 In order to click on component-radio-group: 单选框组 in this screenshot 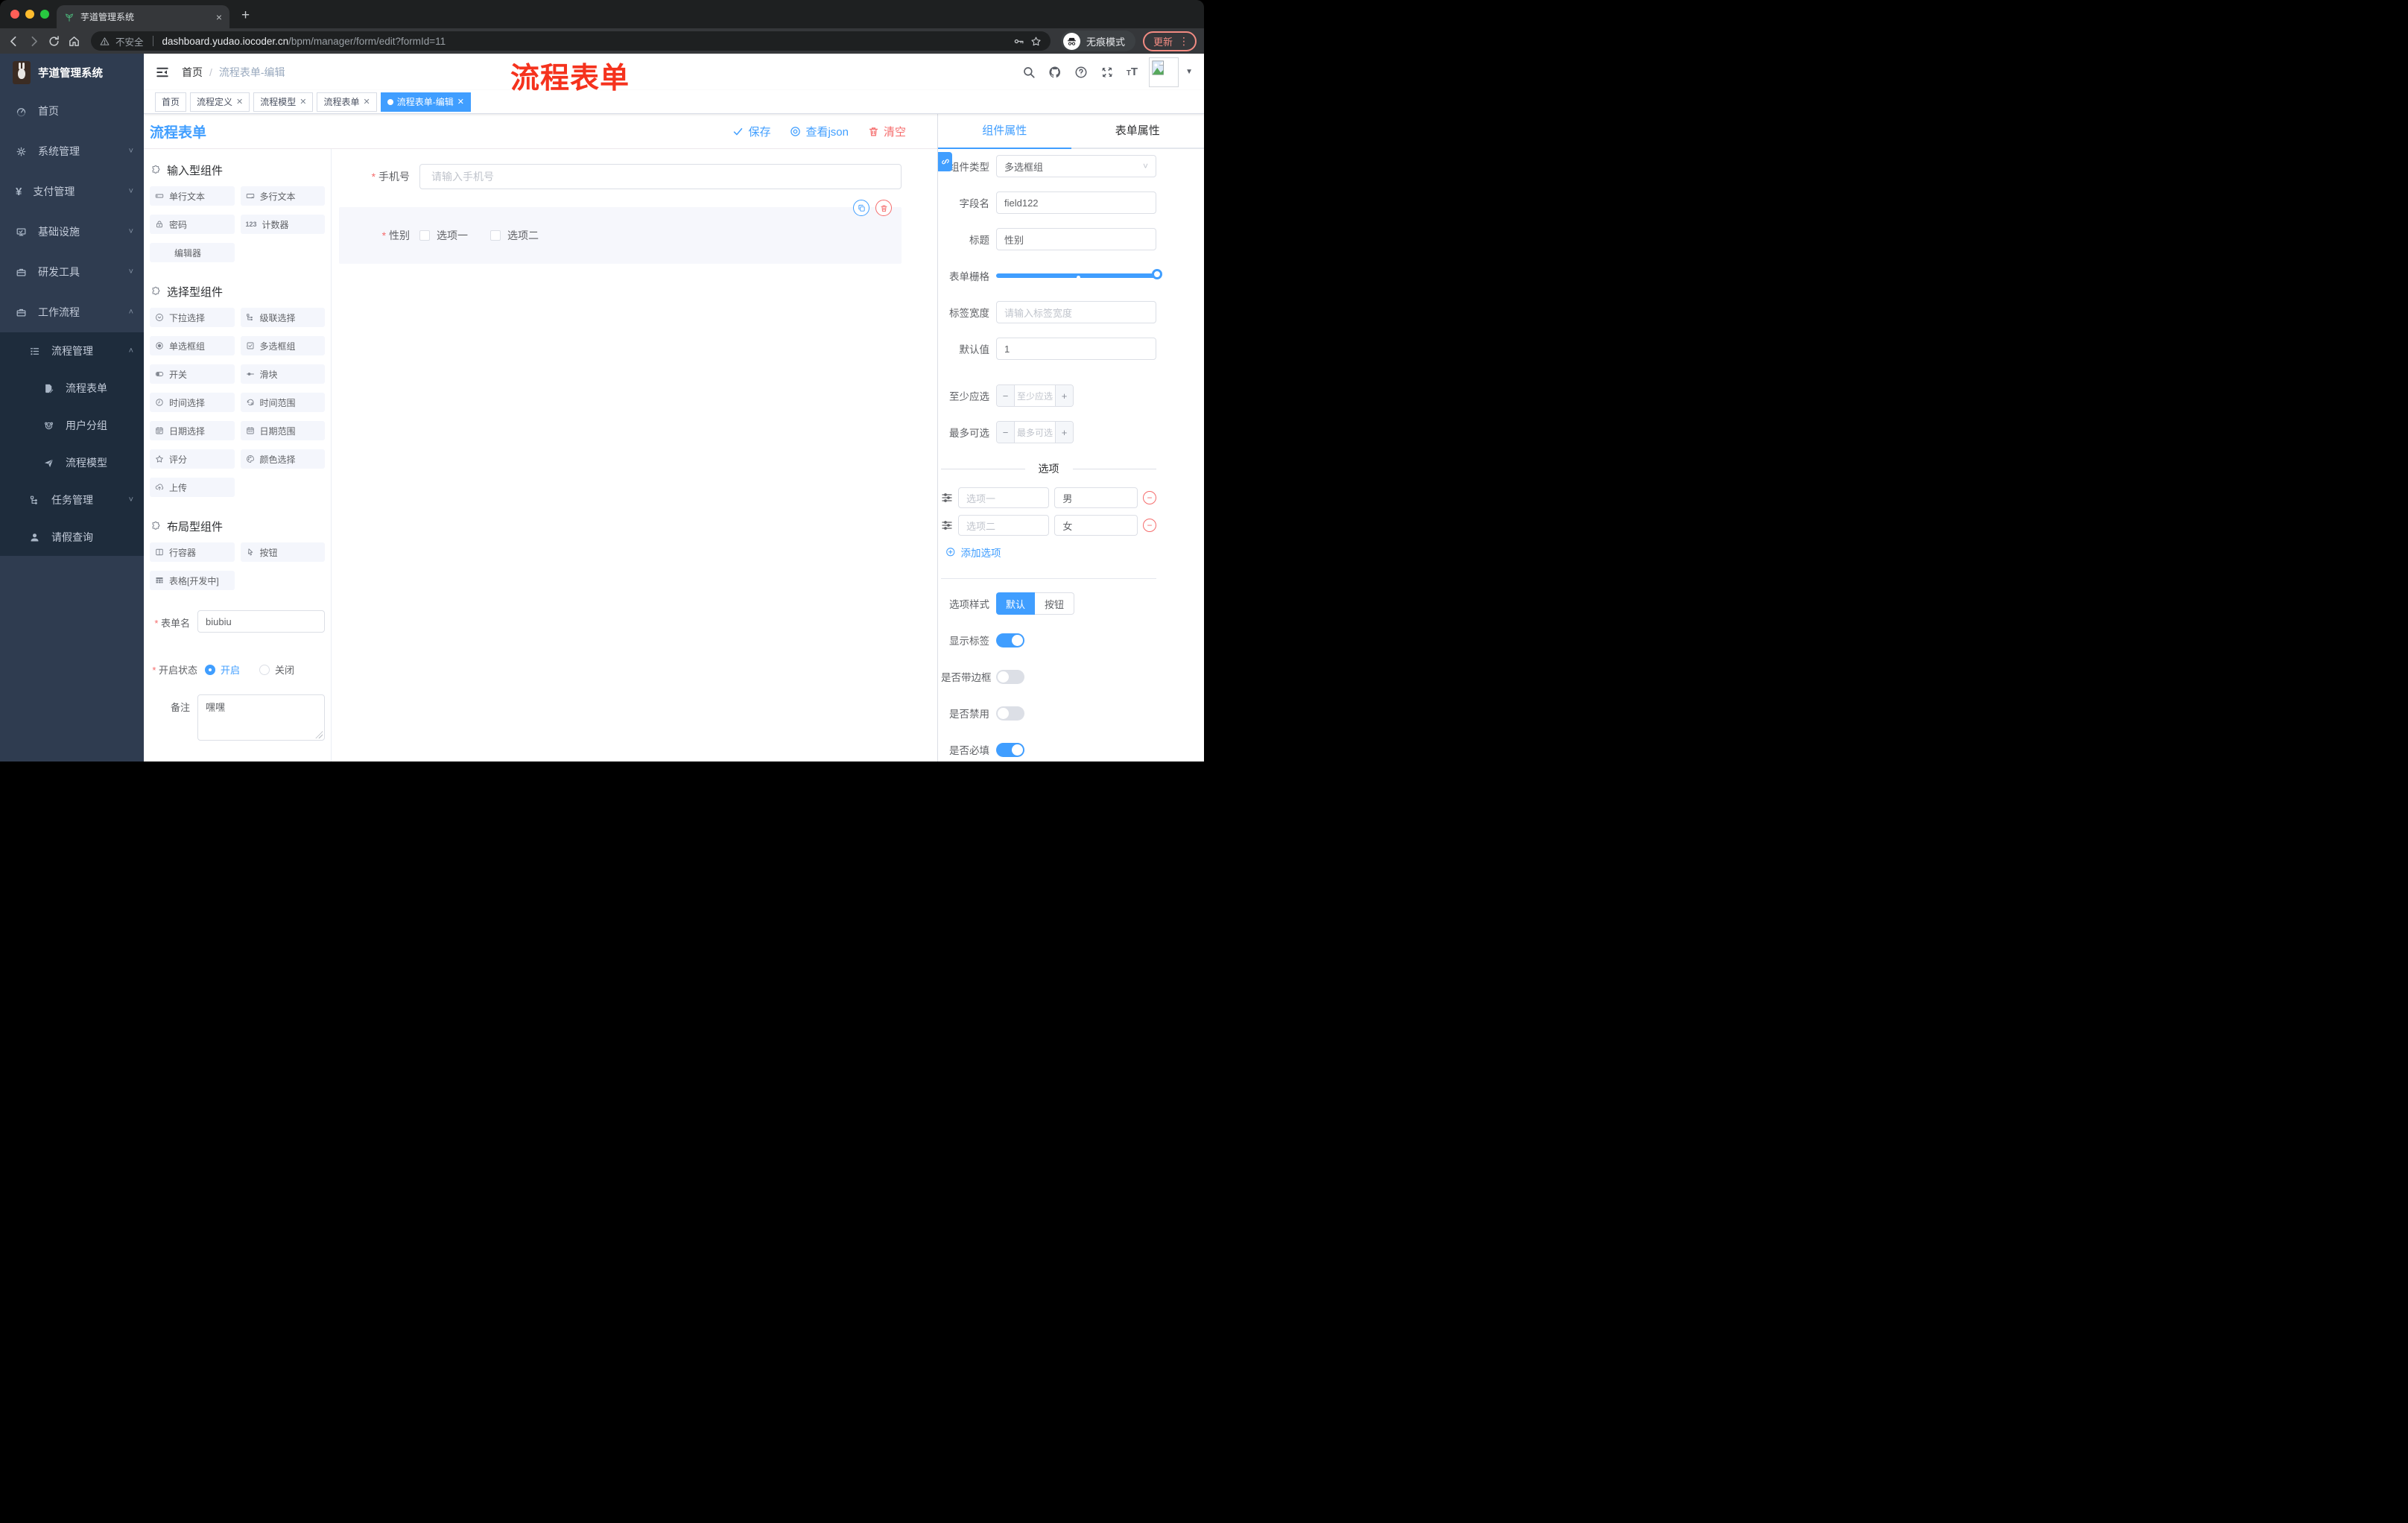, I will do `click(192, 346)`.